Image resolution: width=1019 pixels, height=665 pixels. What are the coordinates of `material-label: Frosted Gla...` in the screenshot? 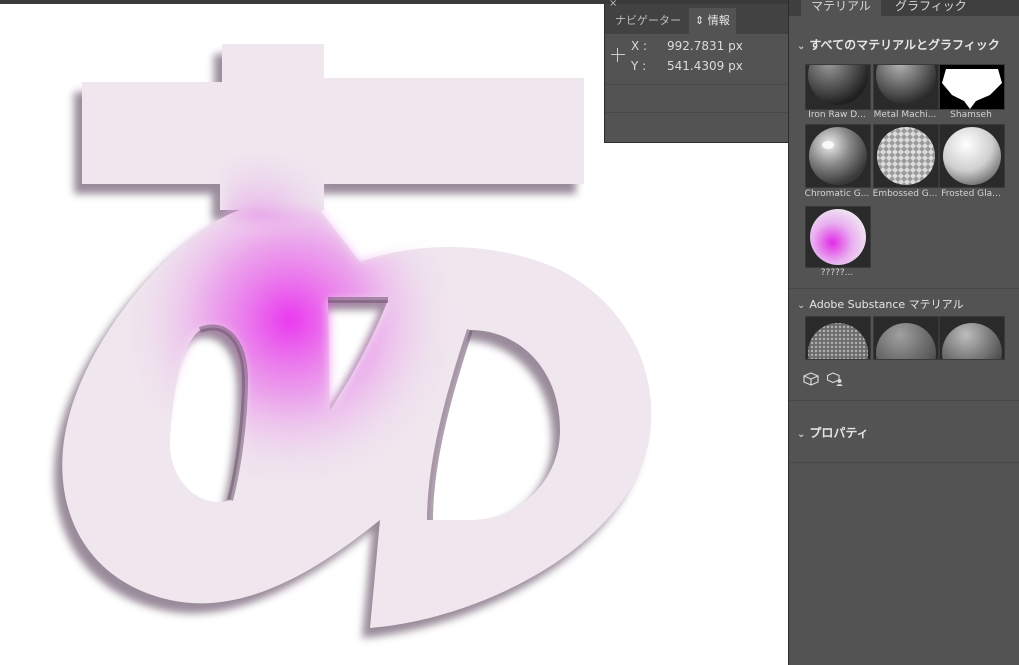 It's located at (971, 194).